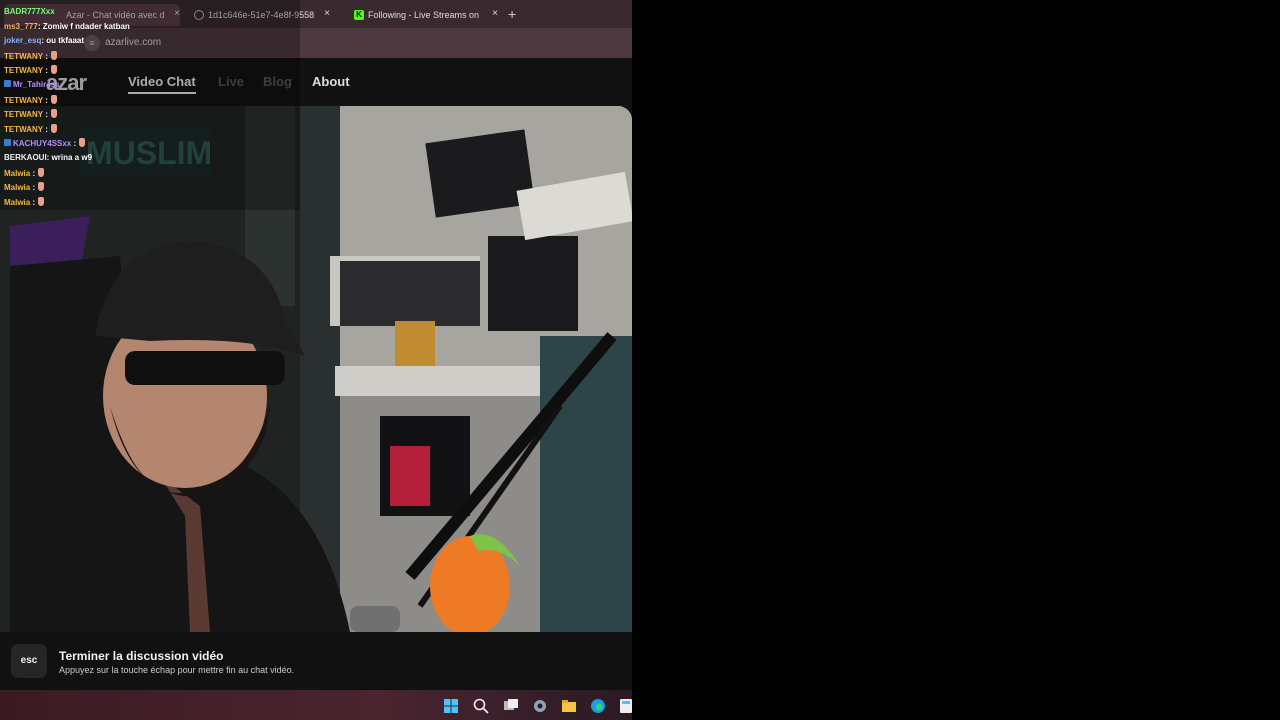 This screenshot has height=720, width=1280. I want to click on chat-message: joker_esq: ou tkfaaat, so click(44, 41).